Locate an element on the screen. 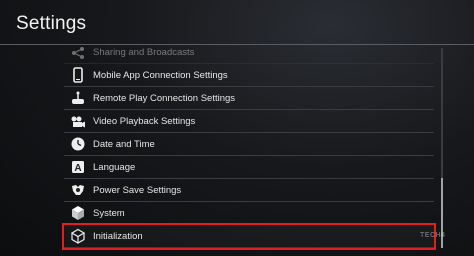 Image resolution: width=474 pixels, height=256 pixels. menu-item-sharing-and-broadcasts: Sharing and Broadcasts is located at coordinates (249, 53).